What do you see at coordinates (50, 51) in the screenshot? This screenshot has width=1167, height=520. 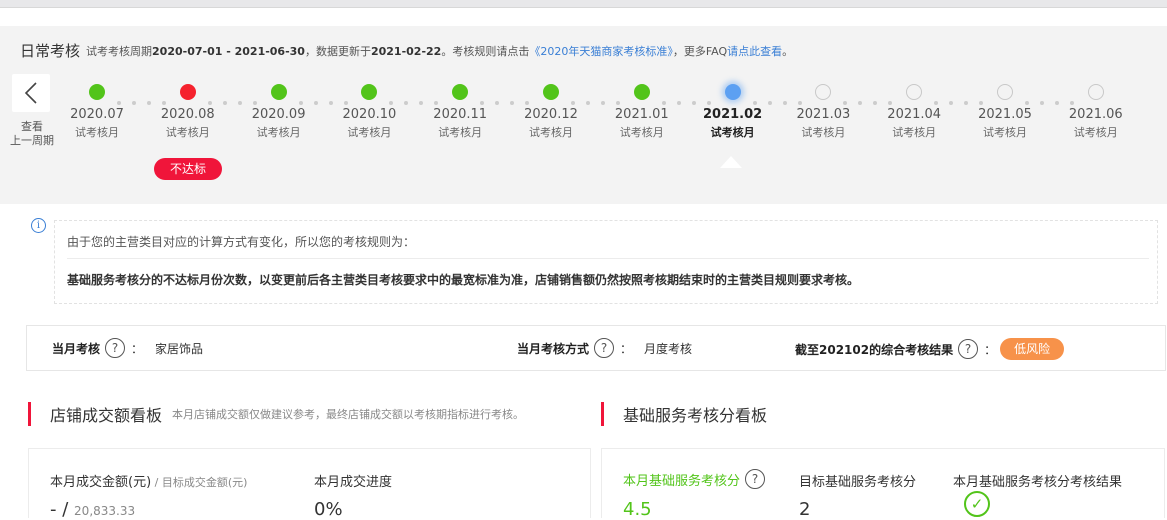 I see `page-title: 日常考核` at bounding box center [50, 51].